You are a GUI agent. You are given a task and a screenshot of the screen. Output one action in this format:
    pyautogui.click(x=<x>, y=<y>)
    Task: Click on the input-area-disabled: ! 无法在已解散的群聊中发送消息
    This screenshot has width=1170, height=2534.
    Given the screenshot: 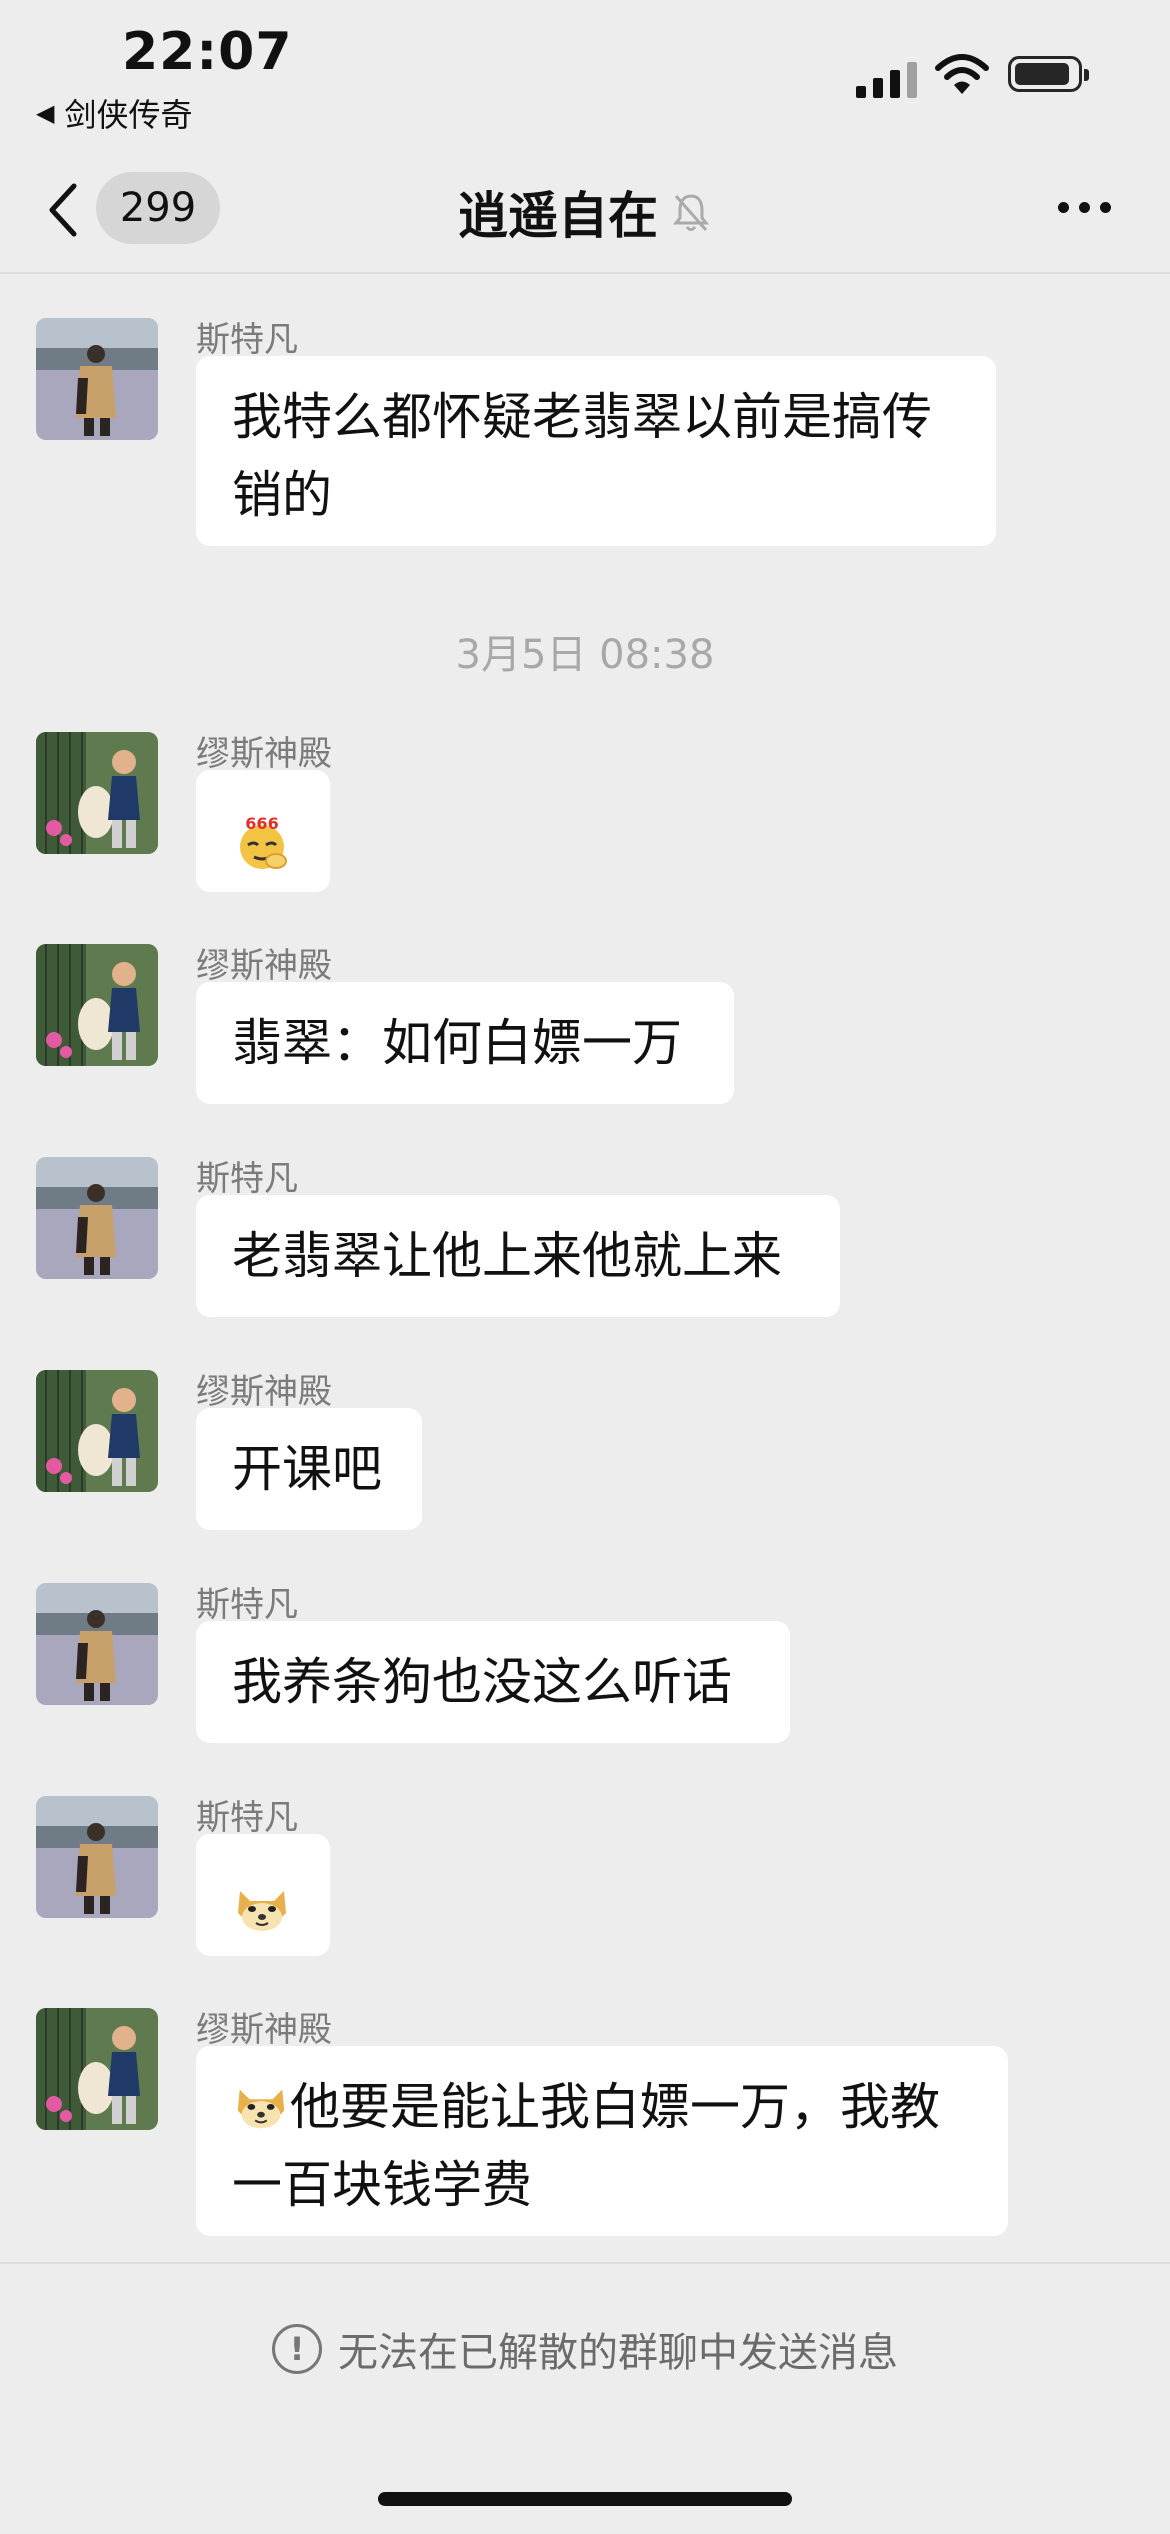 What is the action you would take?
    pyautogui.click(x=585, y=2398)
    